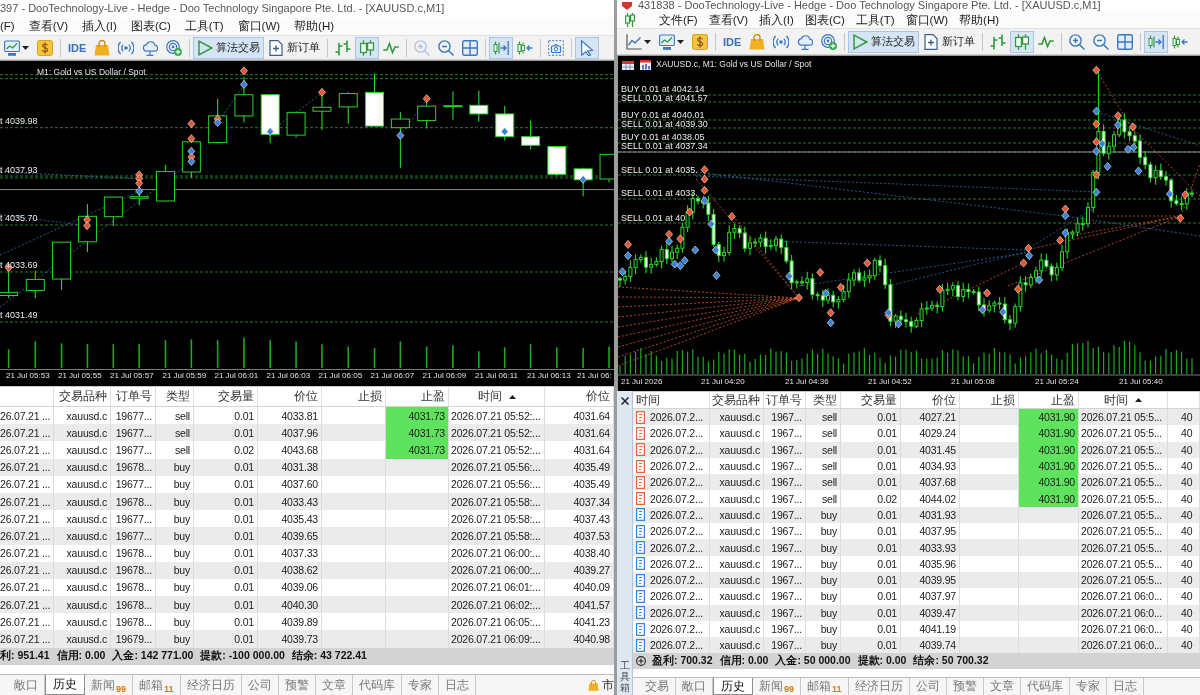 This screenshot has width=1200, height=695. What do you see at coordinates (624, 401) in the screenshot?
I see `close-button` at bounding box center [624, 401].